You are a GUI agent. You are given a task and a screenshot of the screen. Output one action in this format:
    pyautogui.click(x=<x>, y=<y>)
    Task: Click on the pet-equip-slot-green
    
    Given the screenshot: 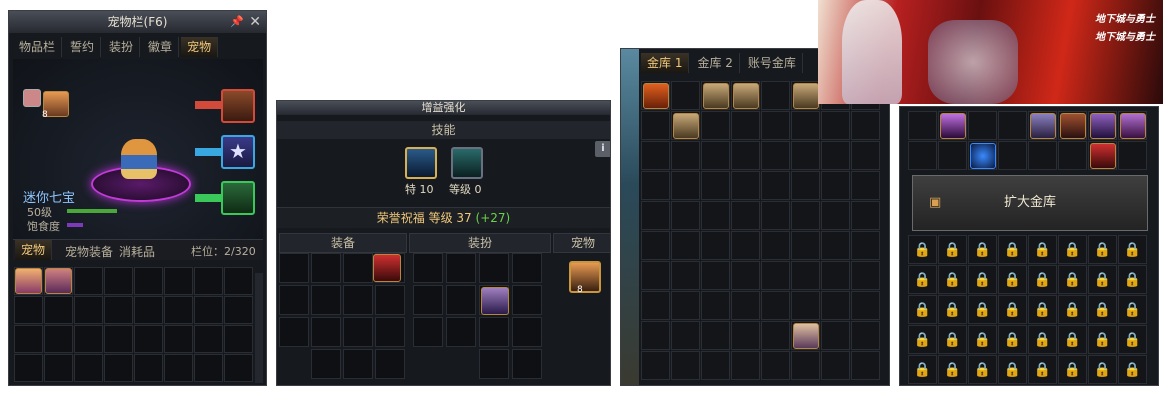 What is the action you would take?
    pyautogui.click(x=238, y=198)
    